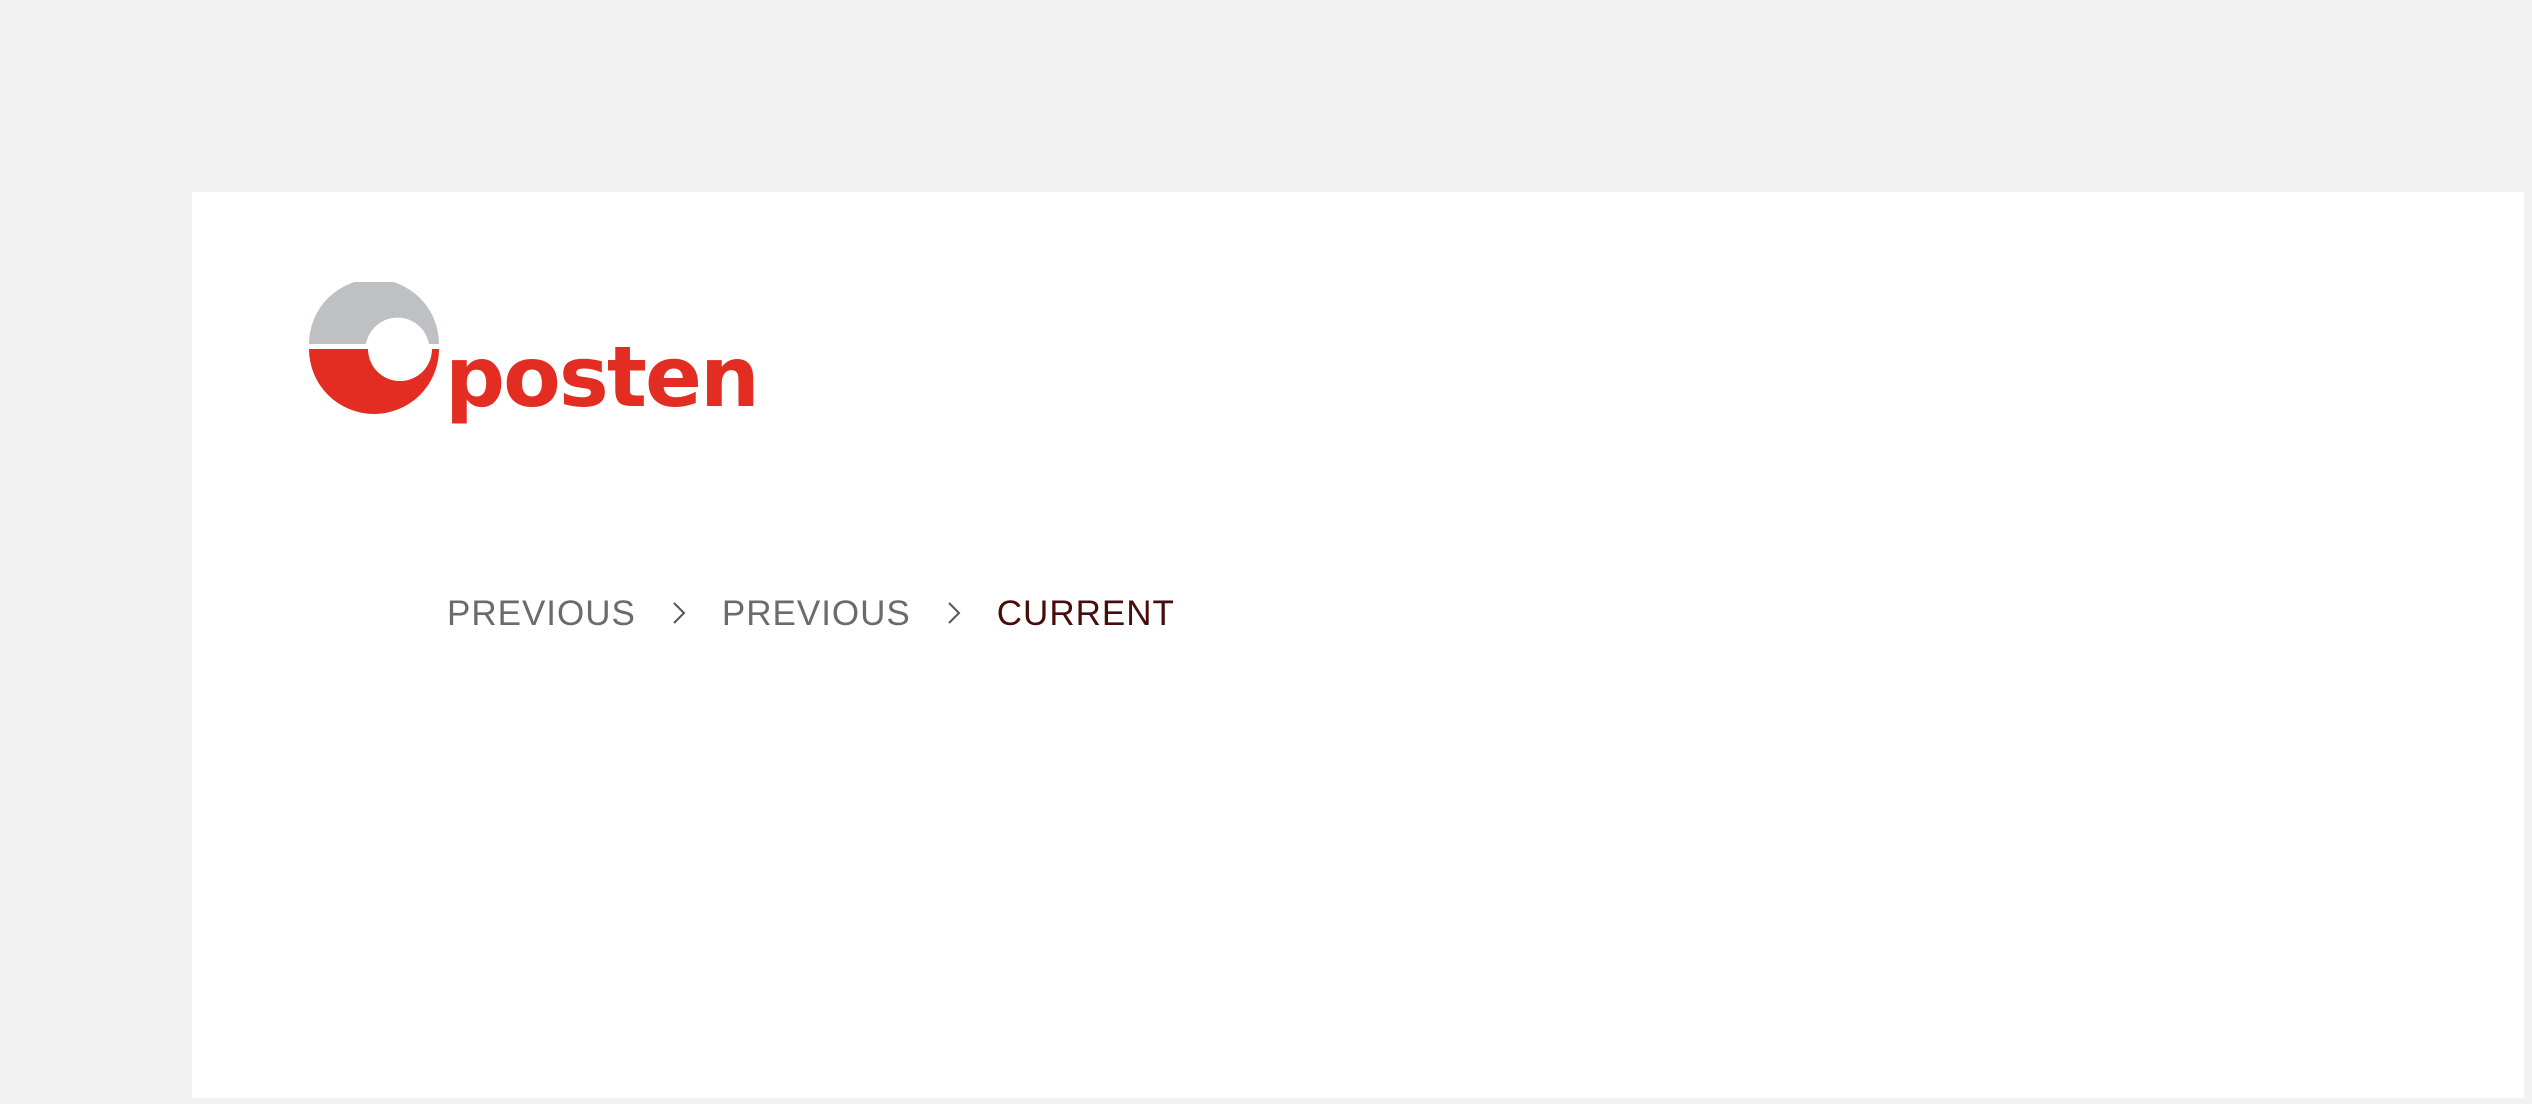  I want to click on breadcrumb-item-previous-1: PREVIOUS, so click(541, 613).